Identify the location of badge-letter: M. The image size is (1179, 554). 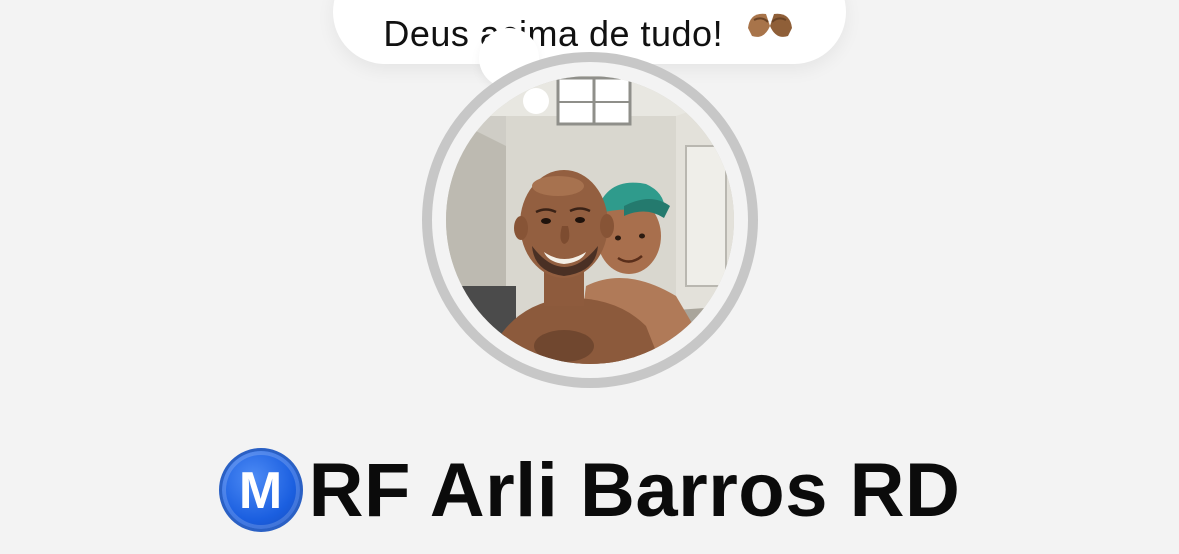
(260, 491).